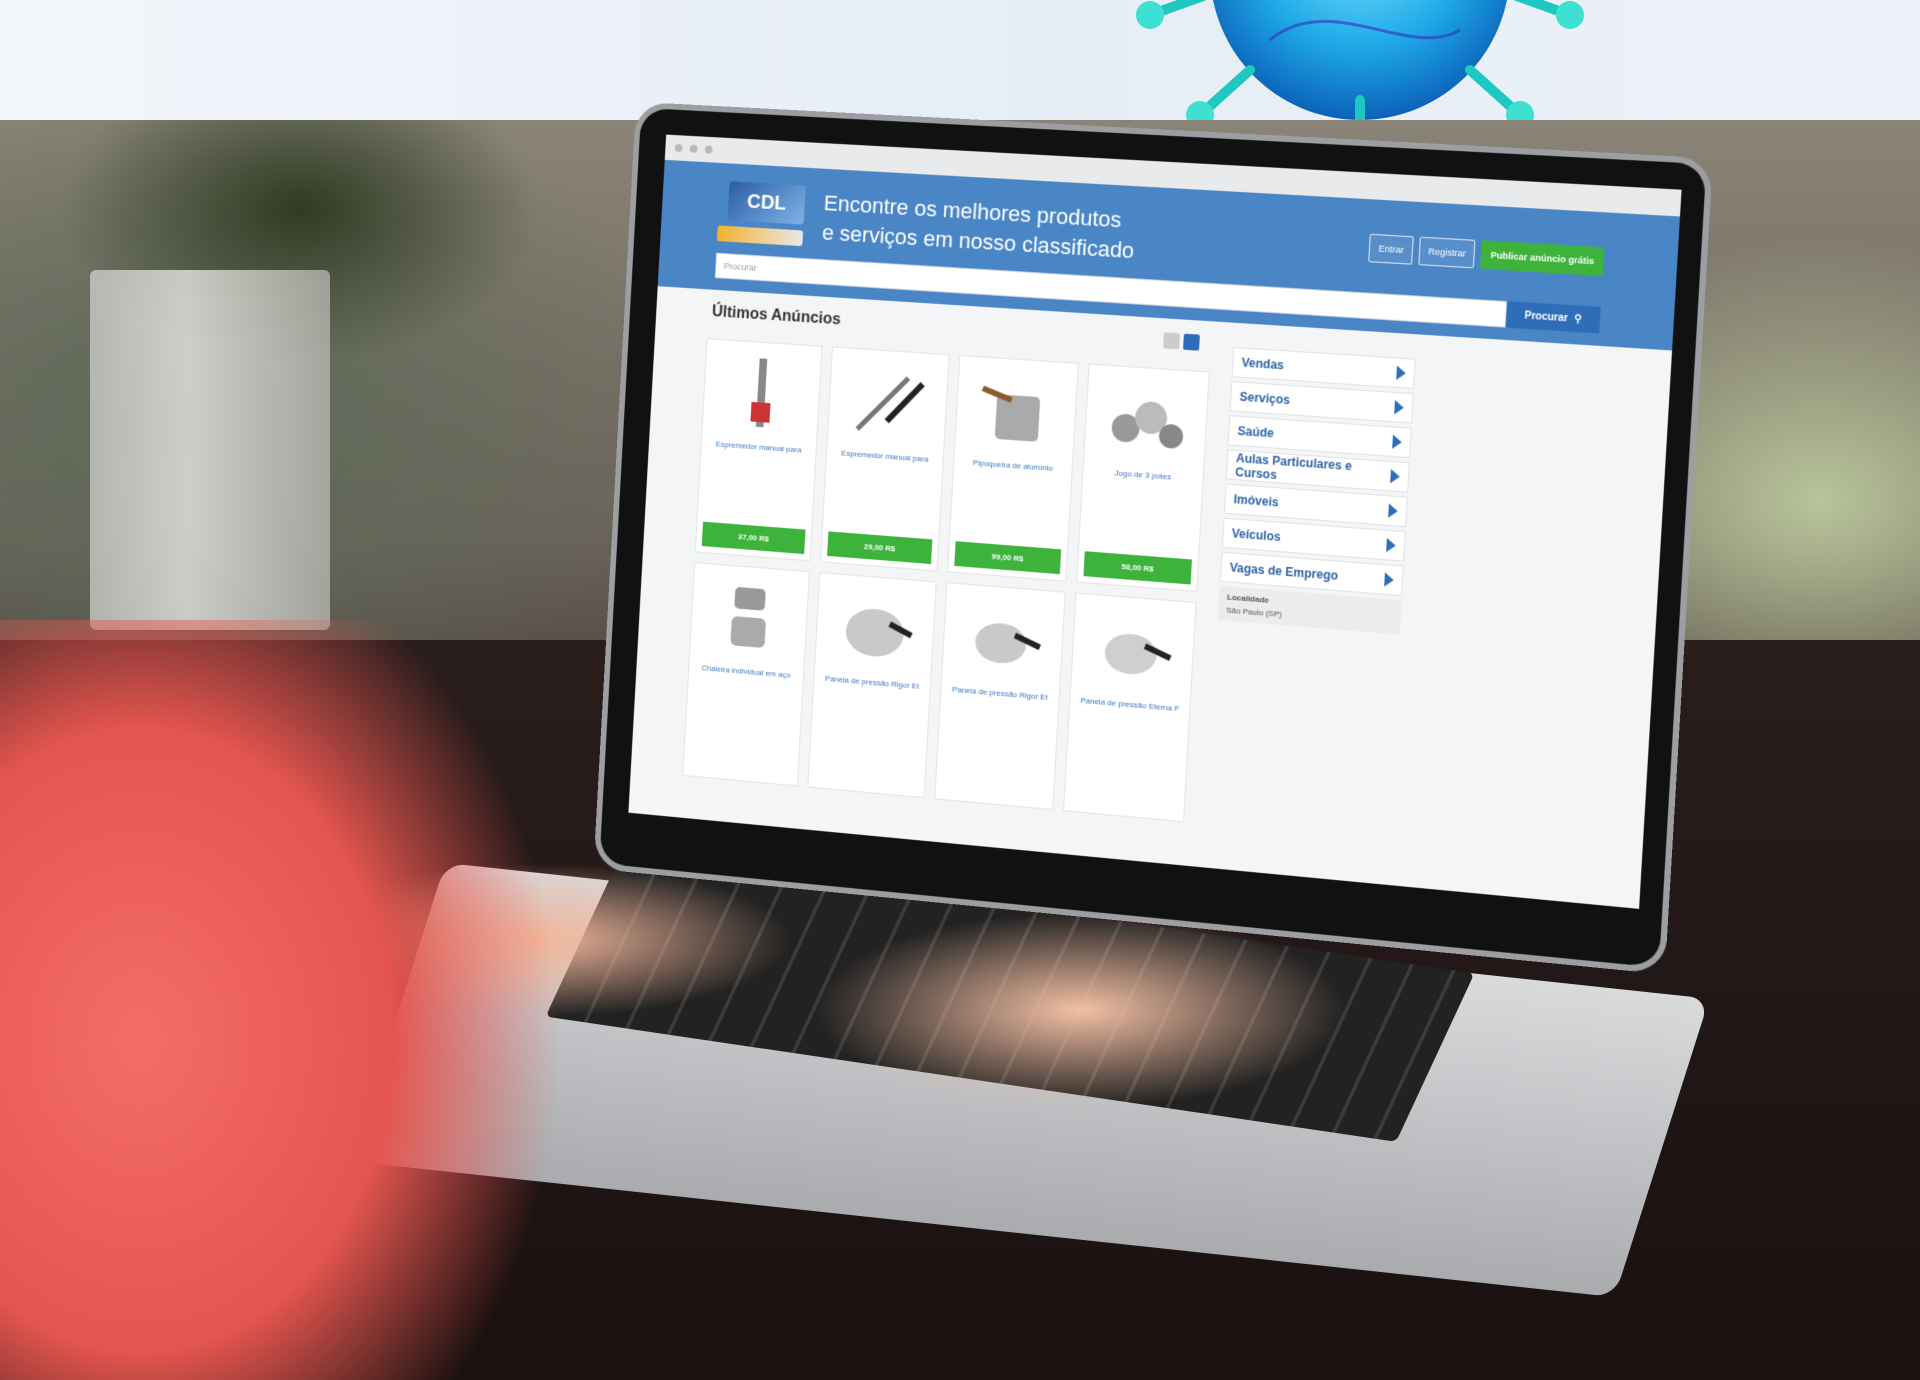 This screenshot has width=1920, height=1380. Describe the element at coordinates (709, 149) in the screenshot. I see `reload-icon` at that location.